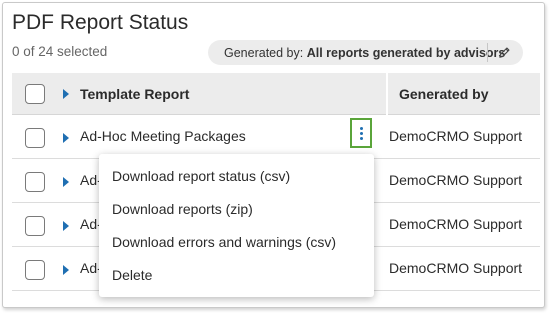 This screenshot has height=313, width=549. I want to click on menu-item-download-reports: Download reports (zip), so click(236, 208).